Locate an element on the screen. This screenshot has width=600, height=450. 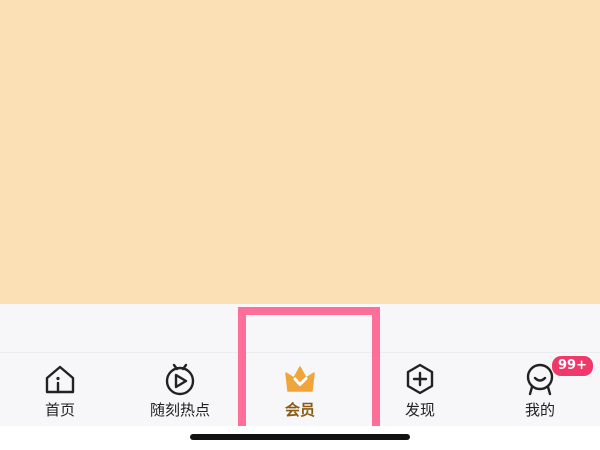
home-indicator-bar is located at coordinates (300, 437).